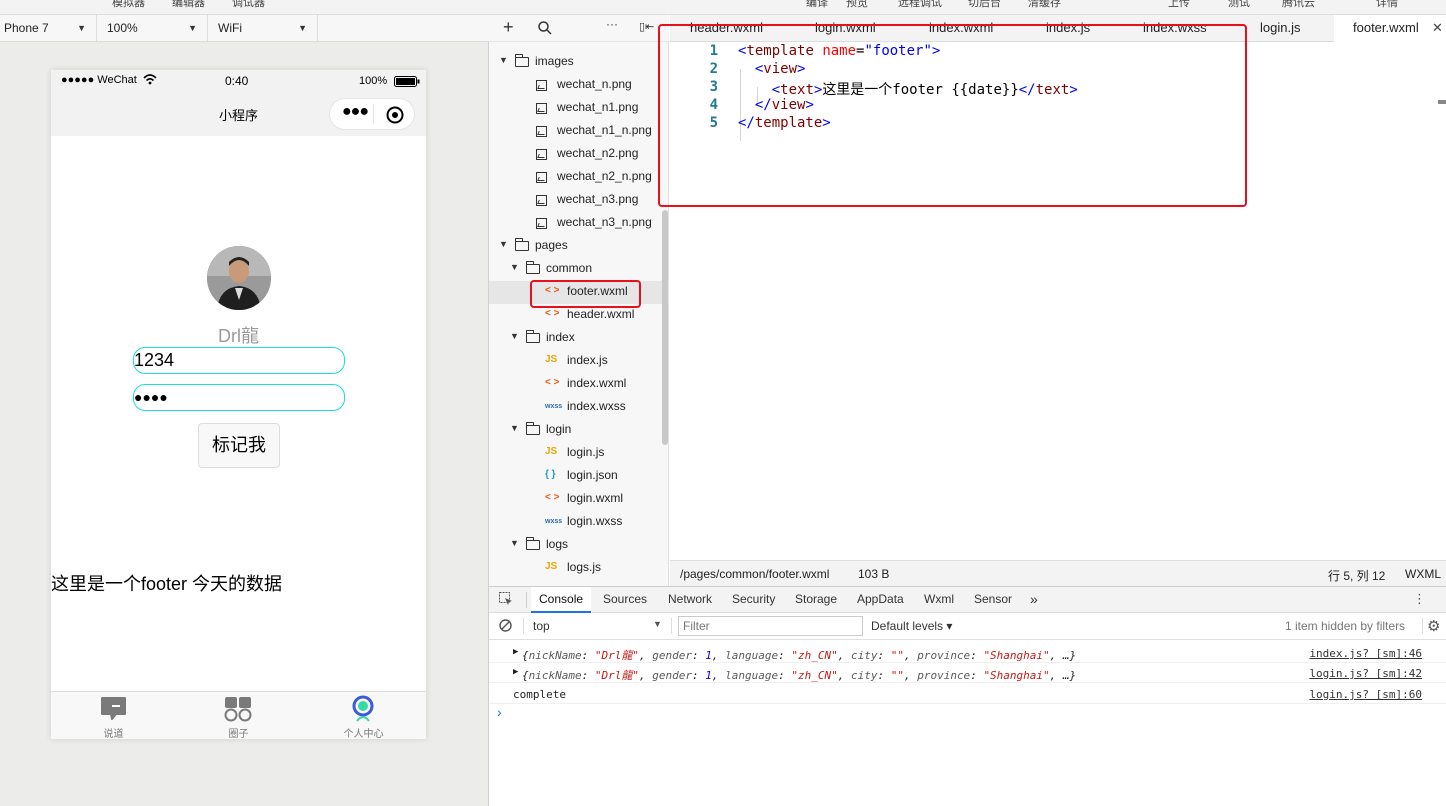 The image size is (1446, 806). Describe the element at coordinates (595, 521) in the screenshot. I see `tree-item-label: login.wxss` at that location.